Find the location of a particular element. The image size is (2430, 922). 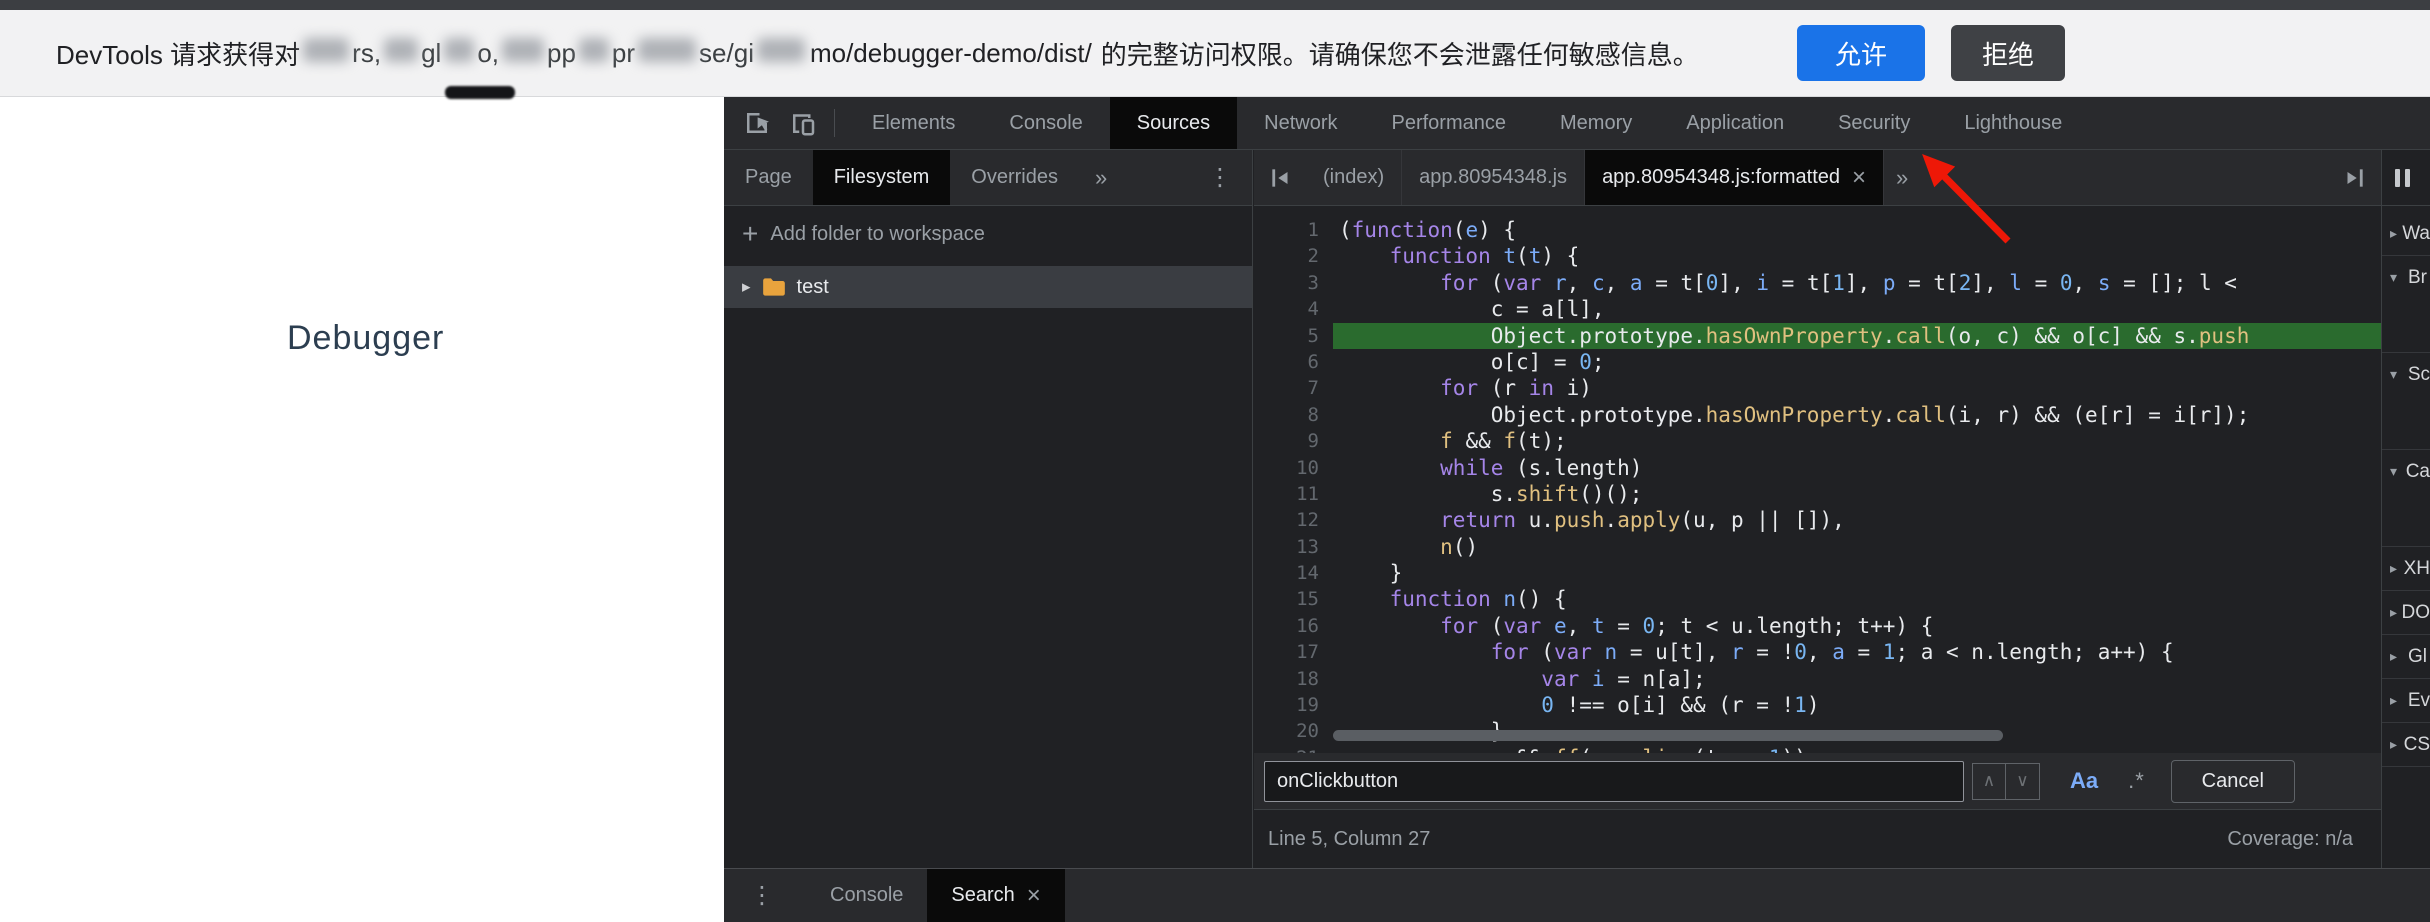

line-number-17: 17 is located at coordinates (1293, 652).